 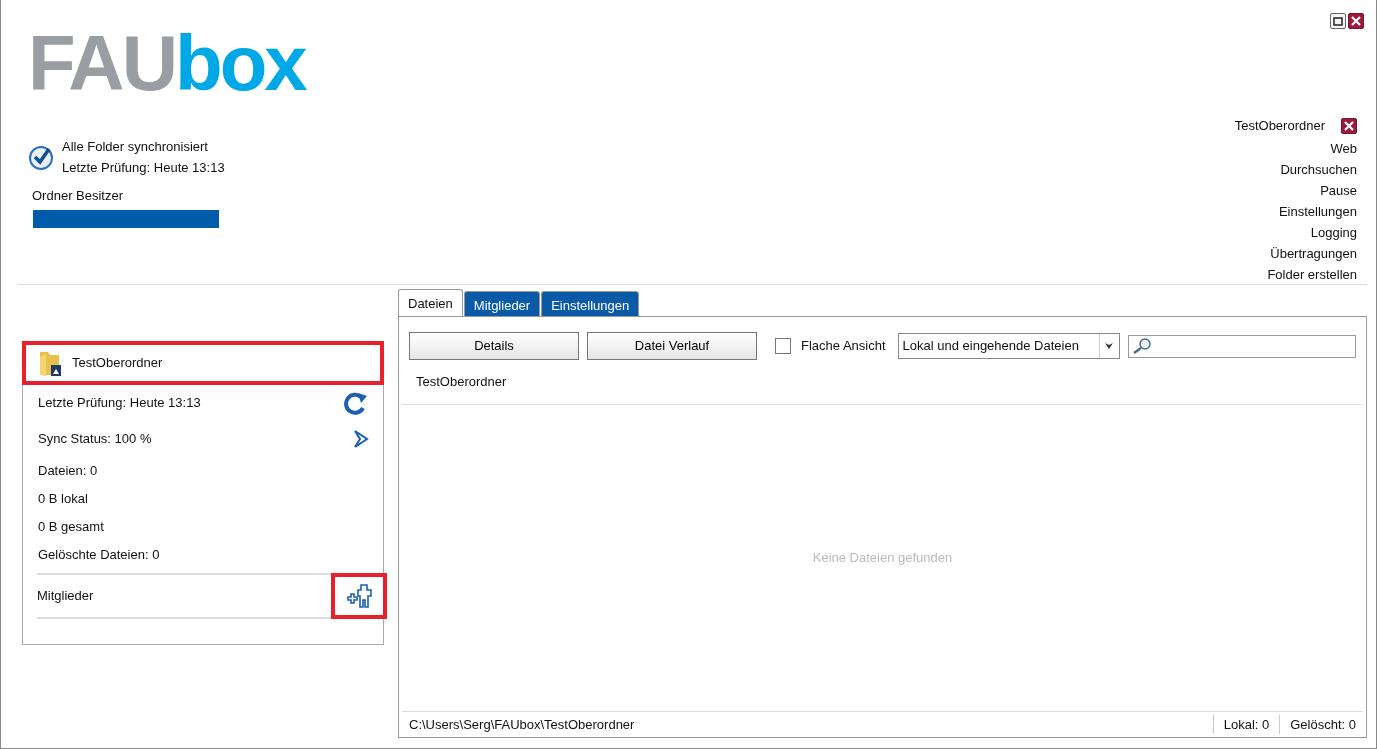 I want to click on info-text: 0 B lokal, so click(x=63, y=499).